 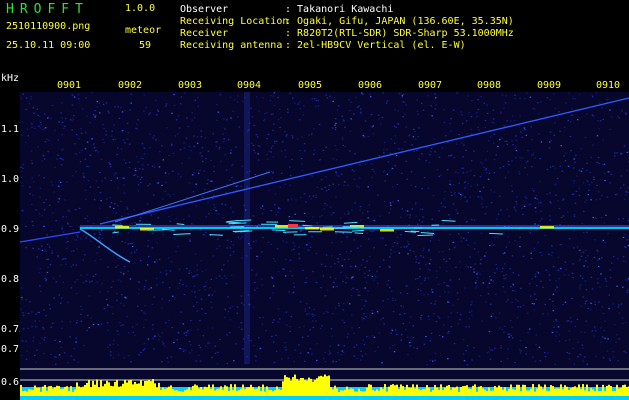 What do you see at coordinates (10, 179) in the screenshot?
I see `y-tick-label: 1.0` at bounding box center [10, 179].